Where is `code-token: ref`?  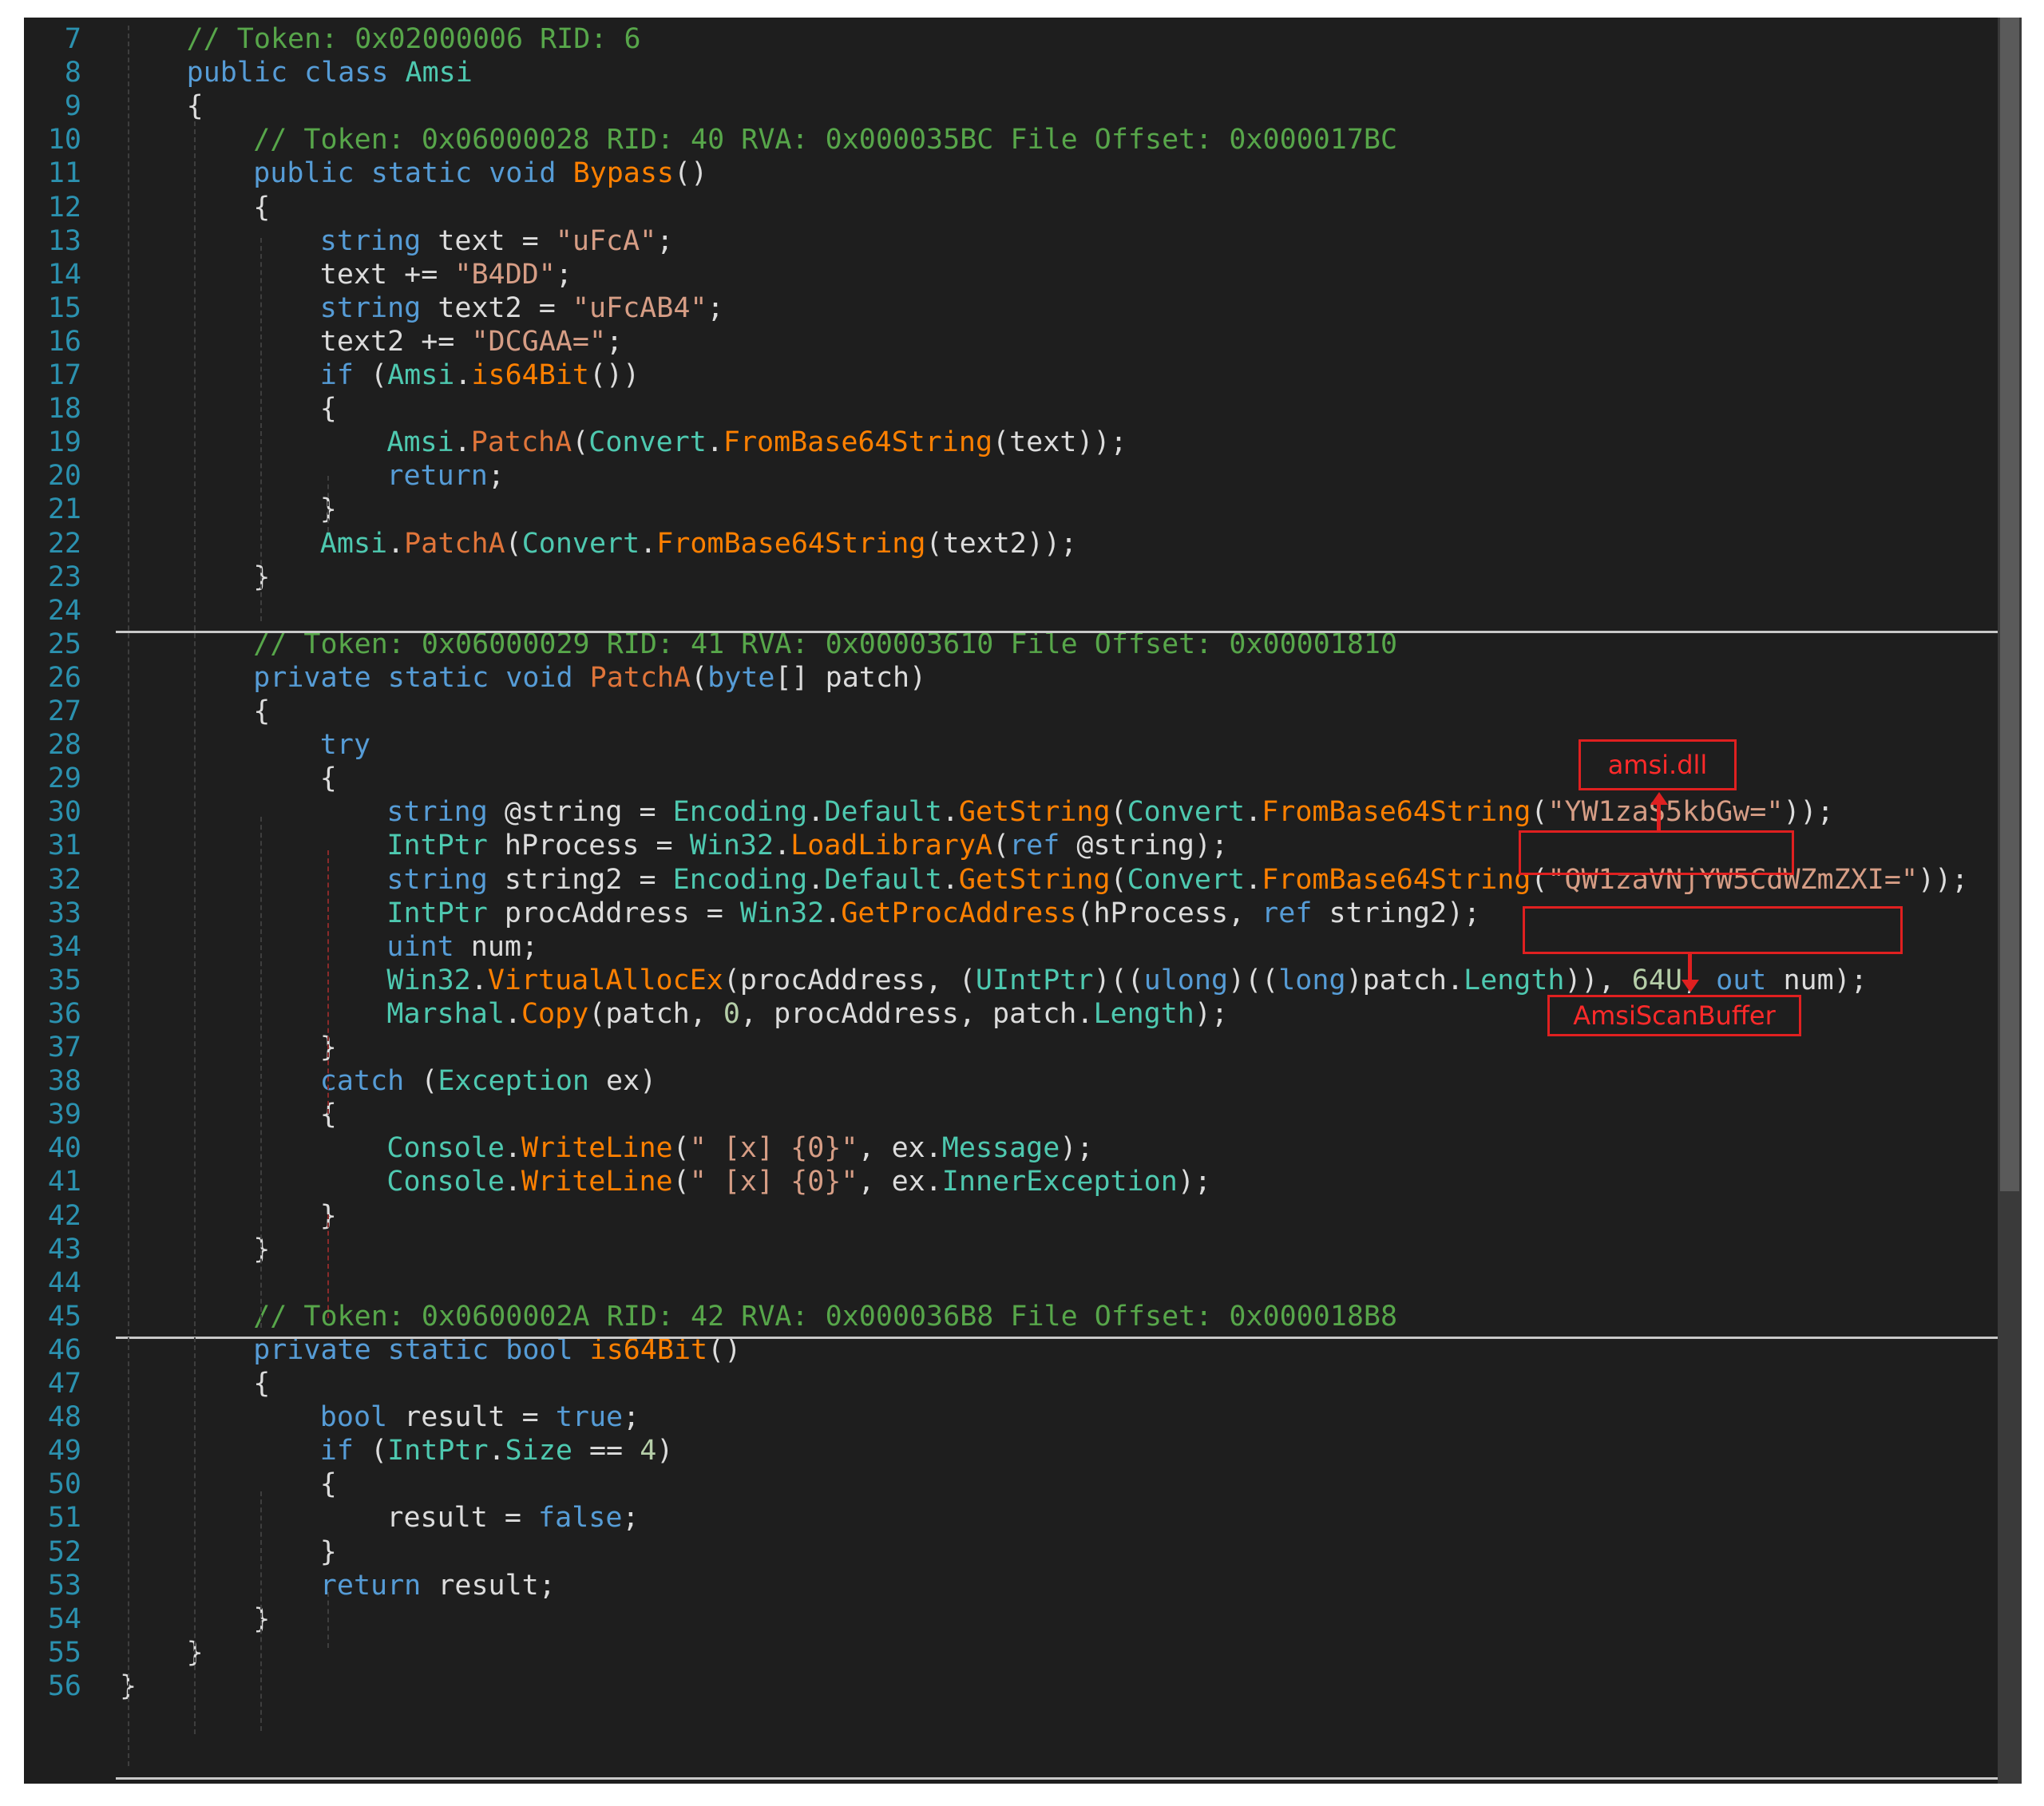
code-token: ref is located at coordinates (1043, 846).